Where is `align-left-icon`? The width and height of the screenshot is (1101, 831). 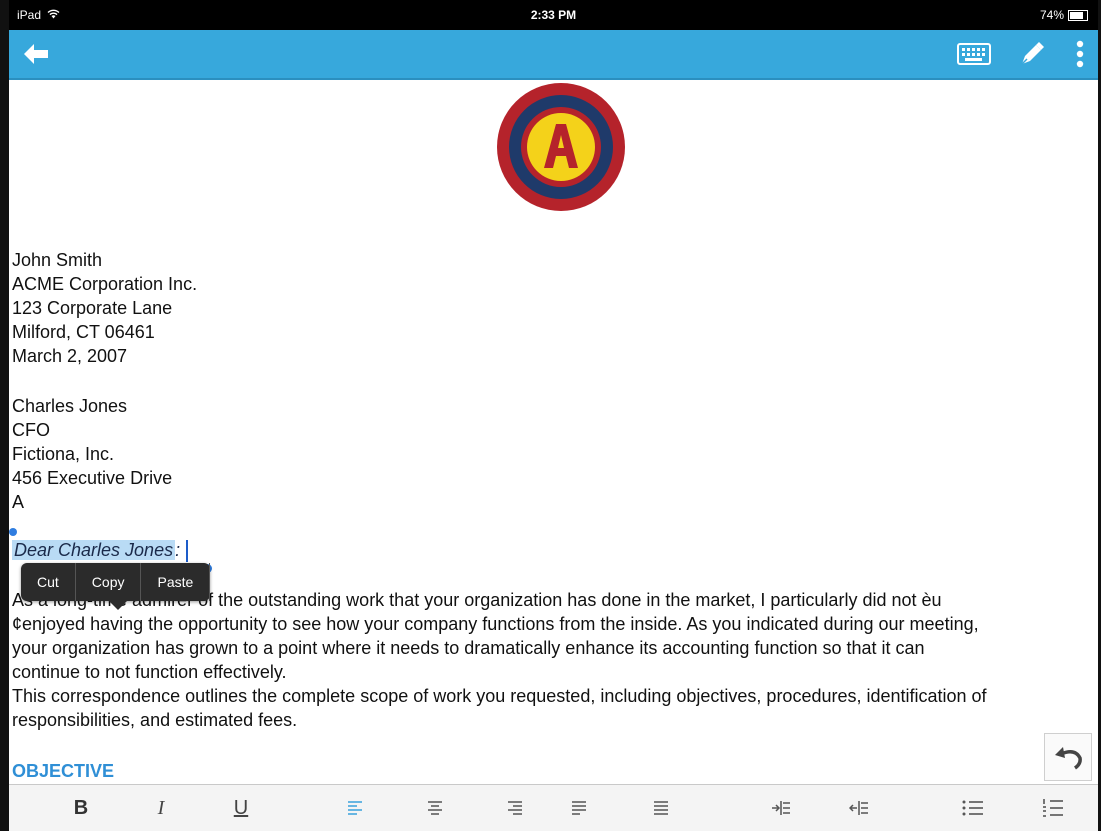 align-left-icon is located at coordinates (355, 808).